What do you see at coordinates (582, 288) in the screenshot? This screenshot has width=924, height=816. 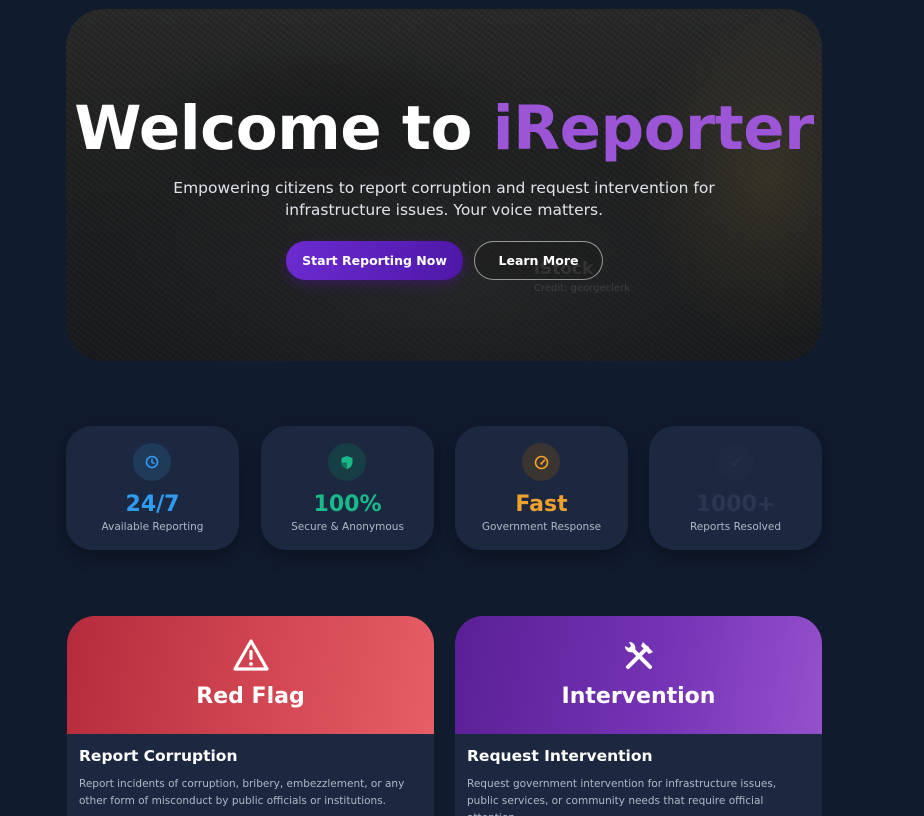 I see `watermark-credit: Credit: georgeclerk` at bounding box center [582, 288].